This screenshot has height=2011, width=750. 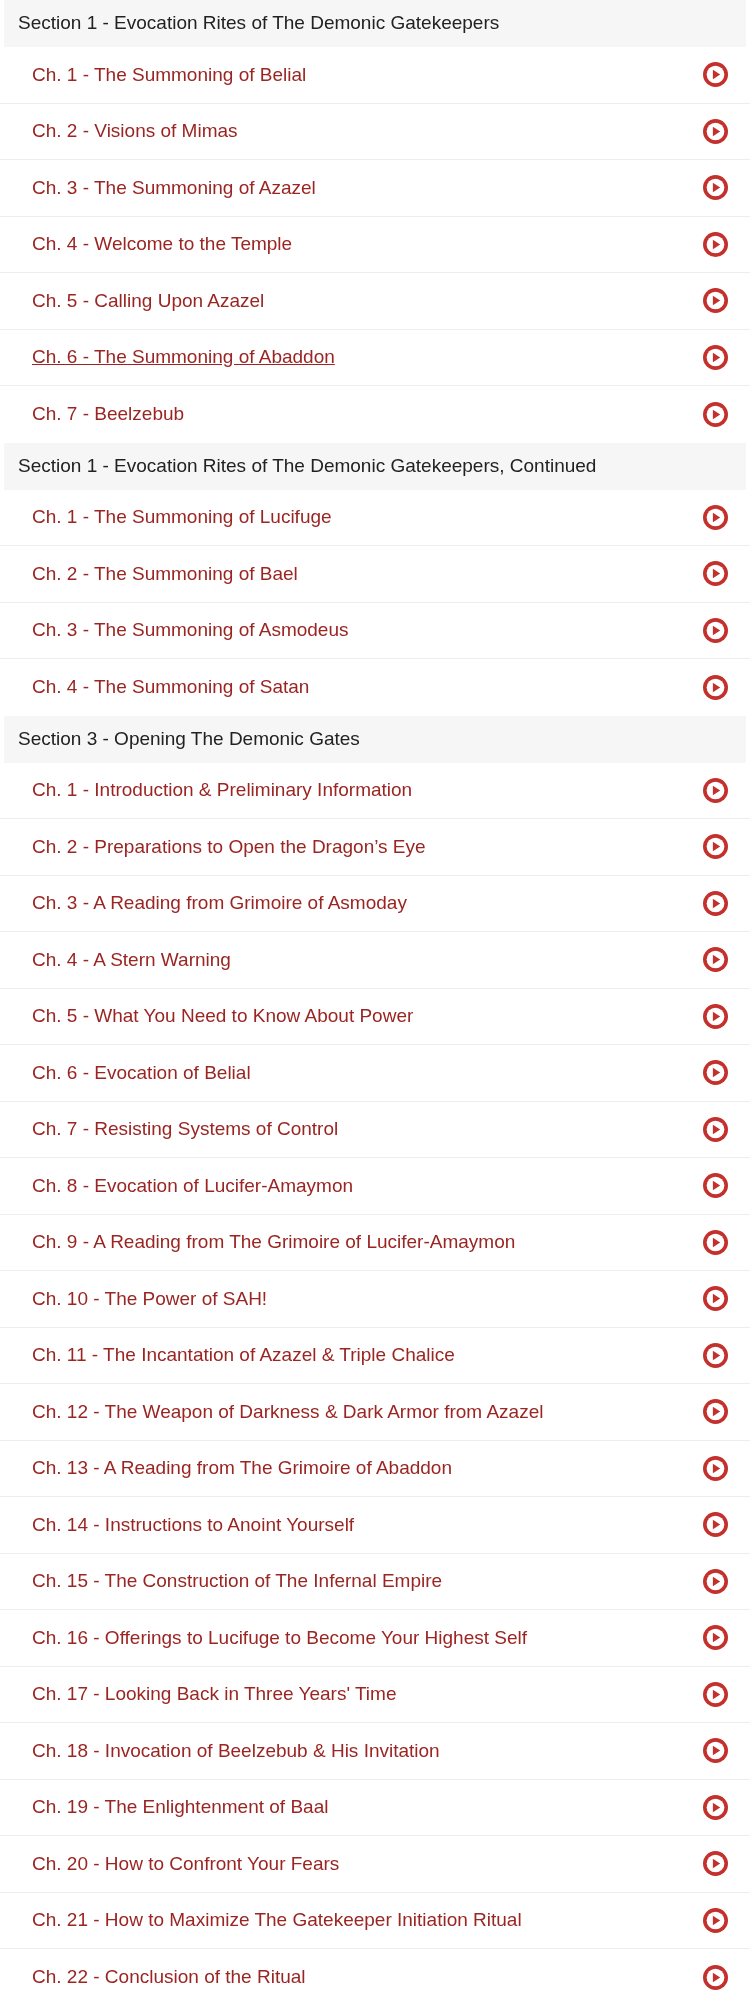 What do you see at coordinates (189, 738) in the screenshot?
I see `section-title: Section 3 - Opening The Demonic Gates` at bounding box center [189, 738].